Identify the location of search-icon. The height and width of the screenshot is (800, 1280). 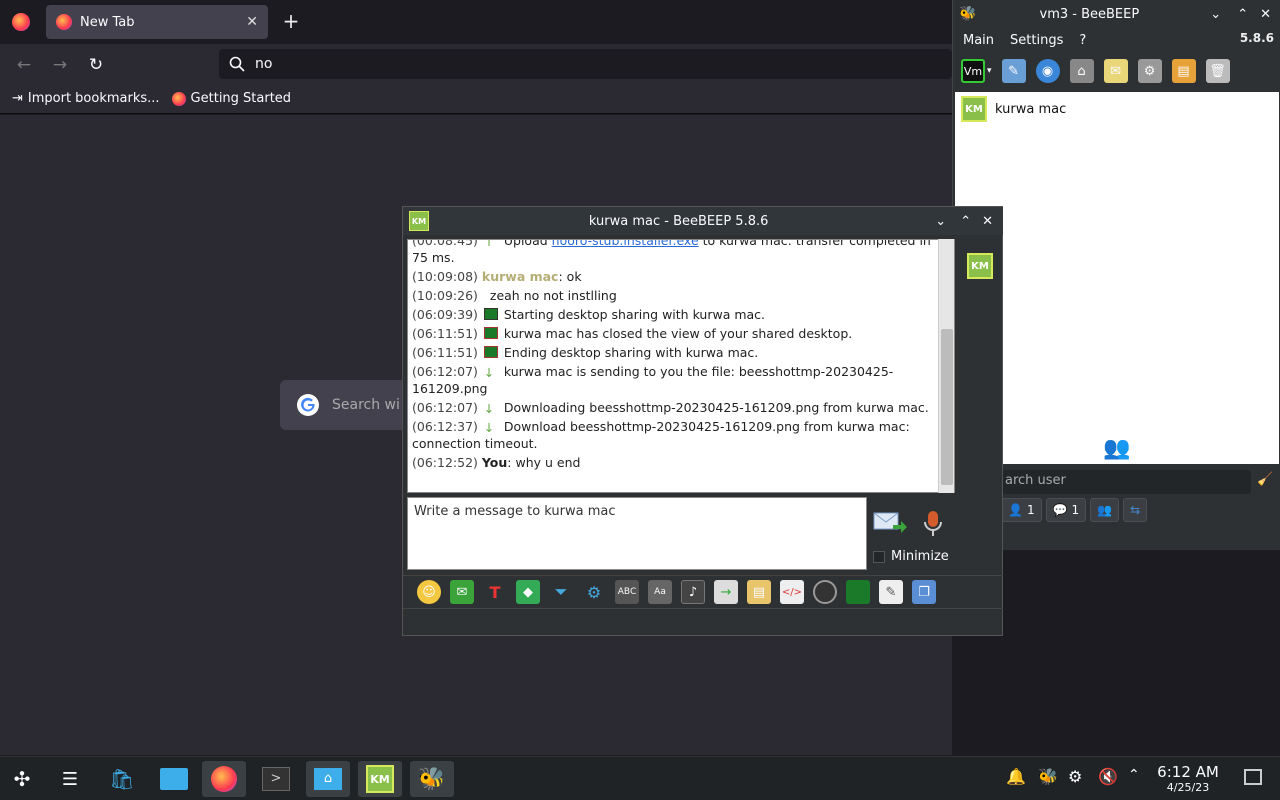
(237, 64).